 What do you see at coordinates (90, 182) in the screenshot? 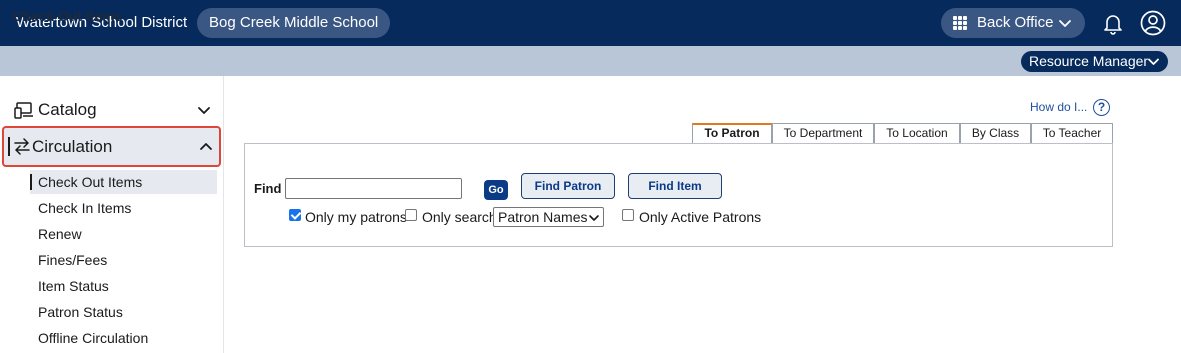
I see `sidebar-subitem-check-out-items: Check Out Items` at bounding box center [90, 182].